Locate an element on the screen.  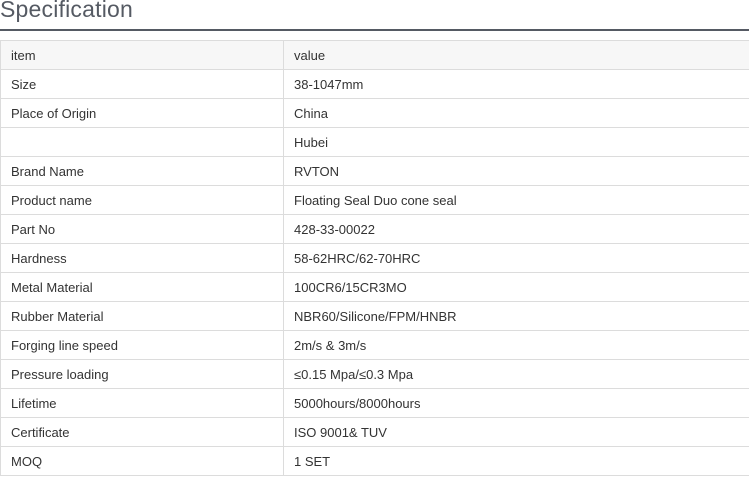
row-item: Part No is located at coordinates (142, 229).